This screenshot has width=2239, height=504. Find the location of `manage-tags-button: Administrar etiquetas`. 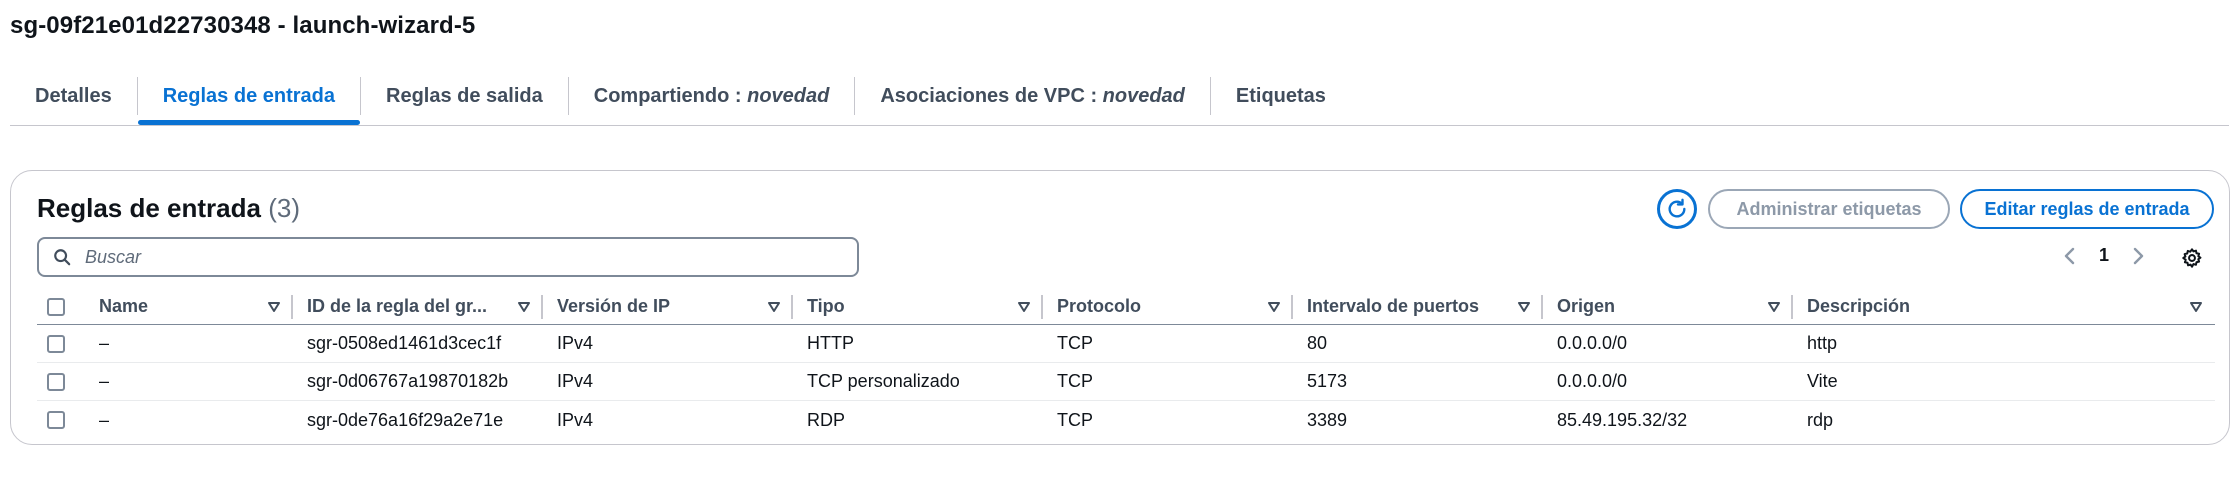

manage-tags-button: Administrar etiquetas is located at coordinates (1829, 209).